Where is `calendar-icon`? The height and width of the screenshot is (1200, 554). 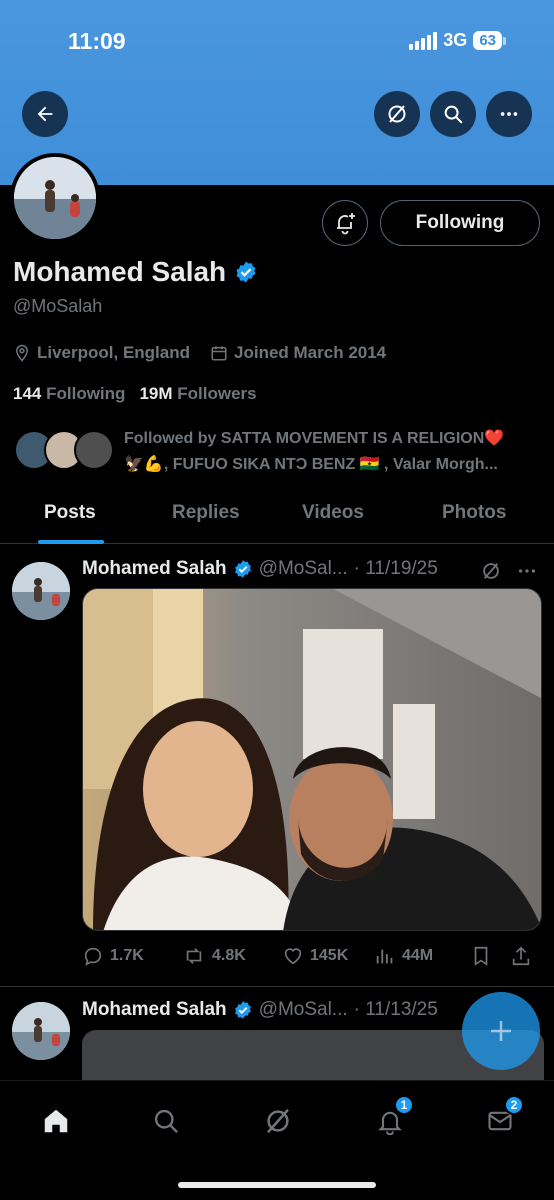 calendar-icon is located at coordinates (219, 353).